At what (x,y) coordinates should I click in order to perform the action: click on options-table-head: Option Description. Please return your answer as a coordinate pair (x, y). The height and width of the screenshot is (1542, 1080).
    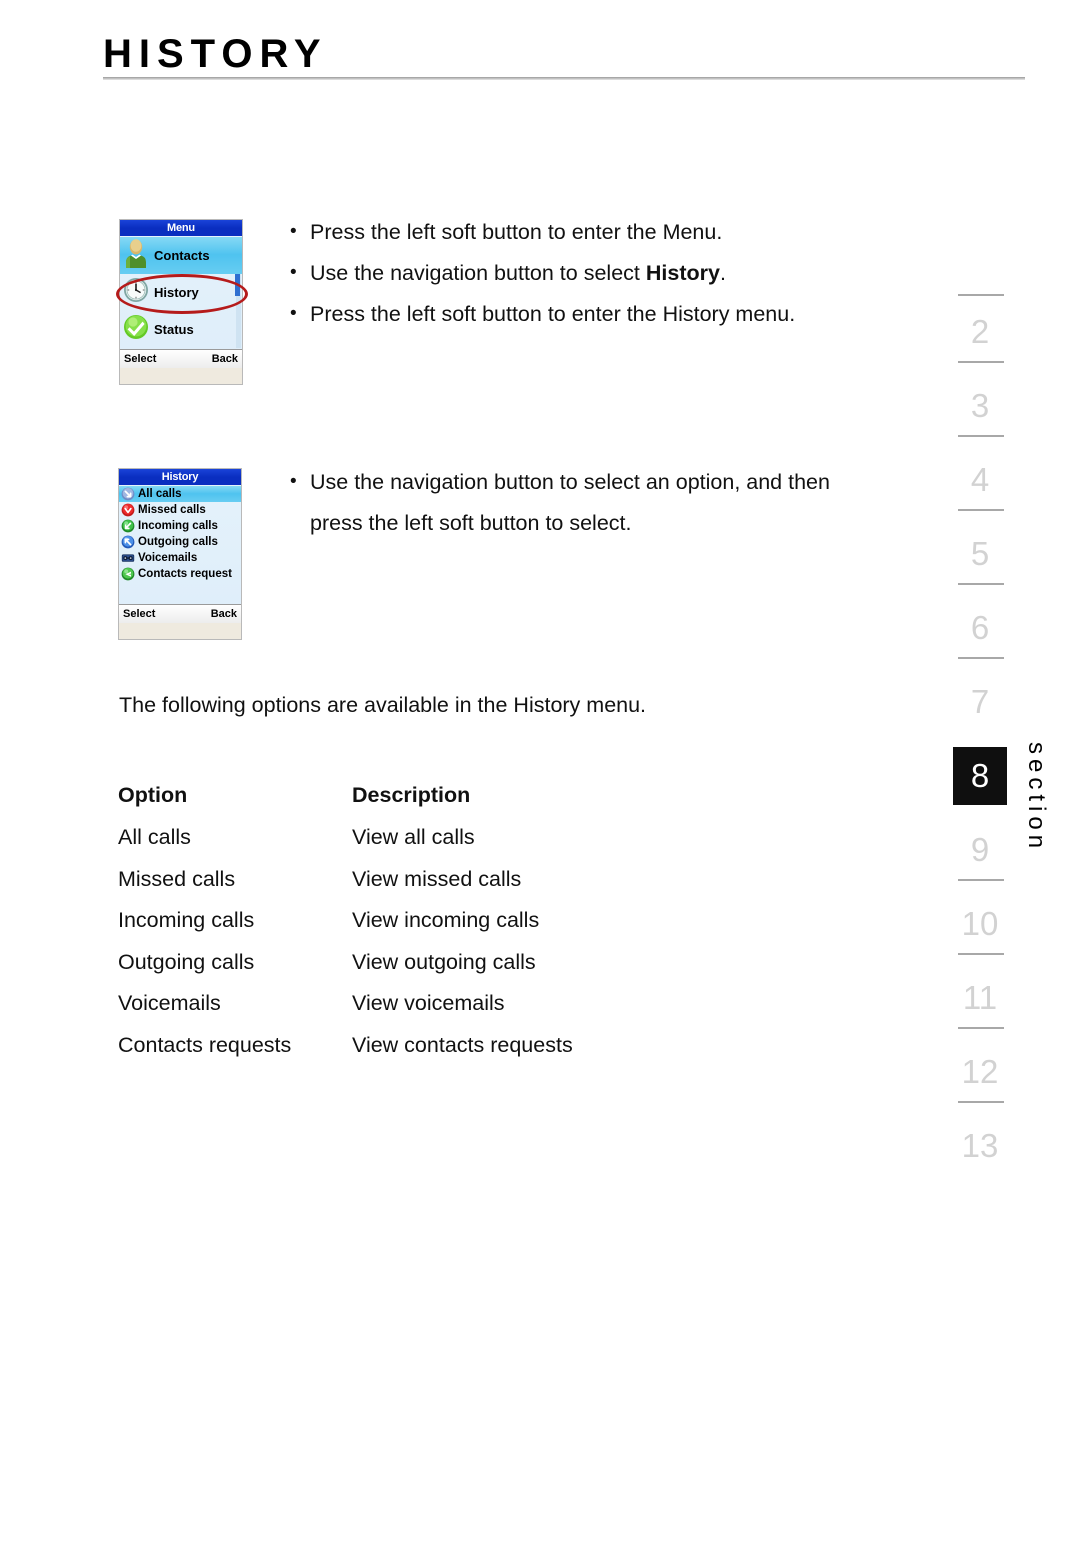
    Looking at the image, I should click on (428, 795).